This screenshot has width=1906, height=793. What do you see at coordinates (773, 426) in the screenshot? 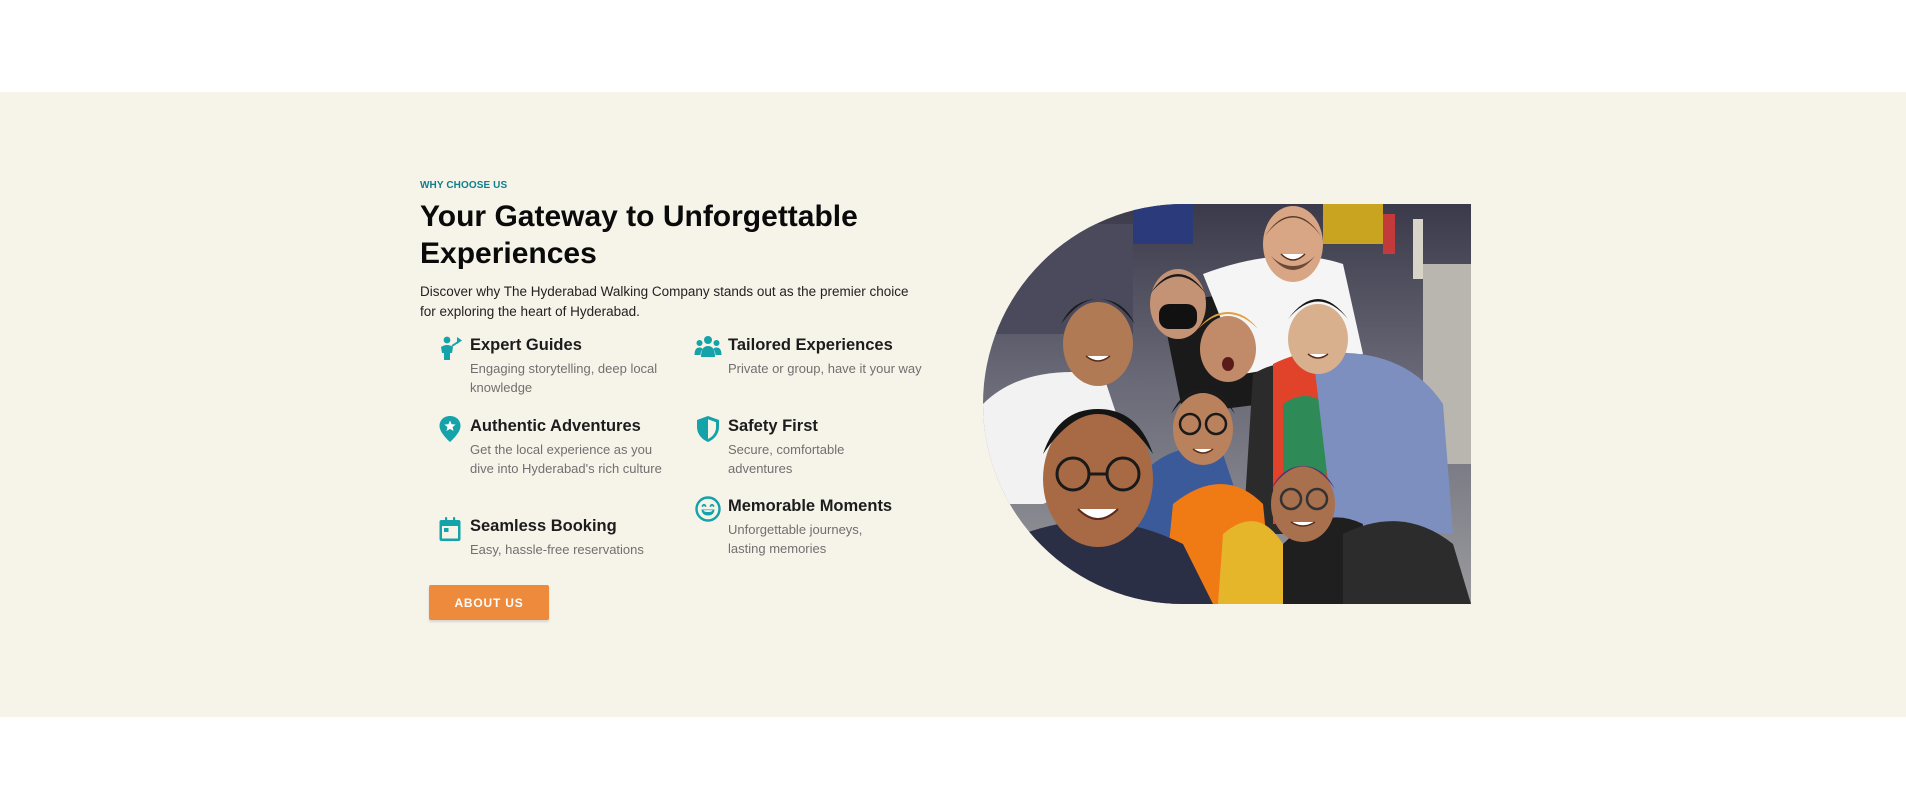
I see `feature-title: Safety First` at bounding box center [773, 426].